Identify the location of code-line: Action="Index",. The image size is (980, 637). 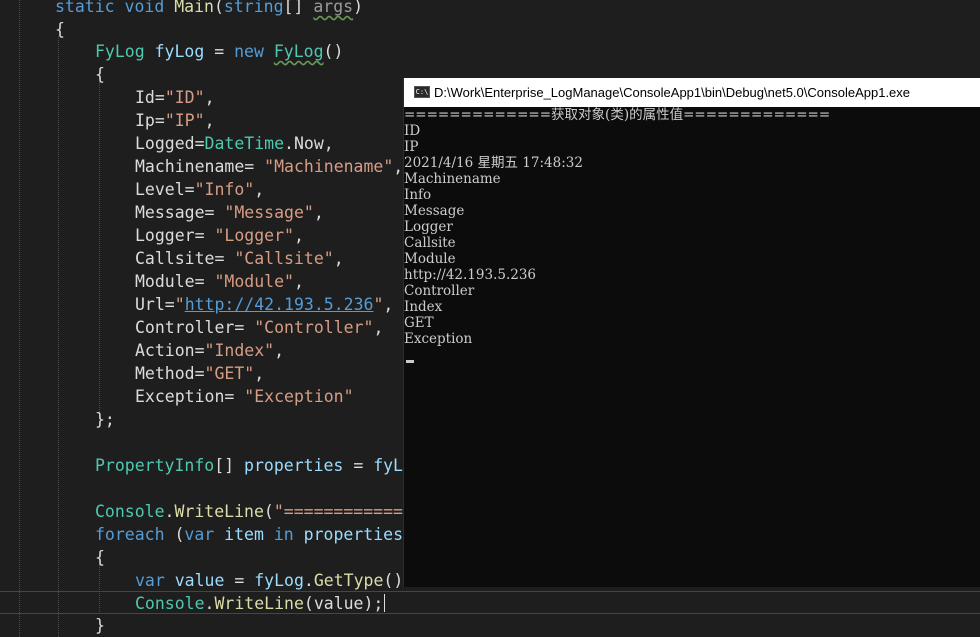
(209, 350).